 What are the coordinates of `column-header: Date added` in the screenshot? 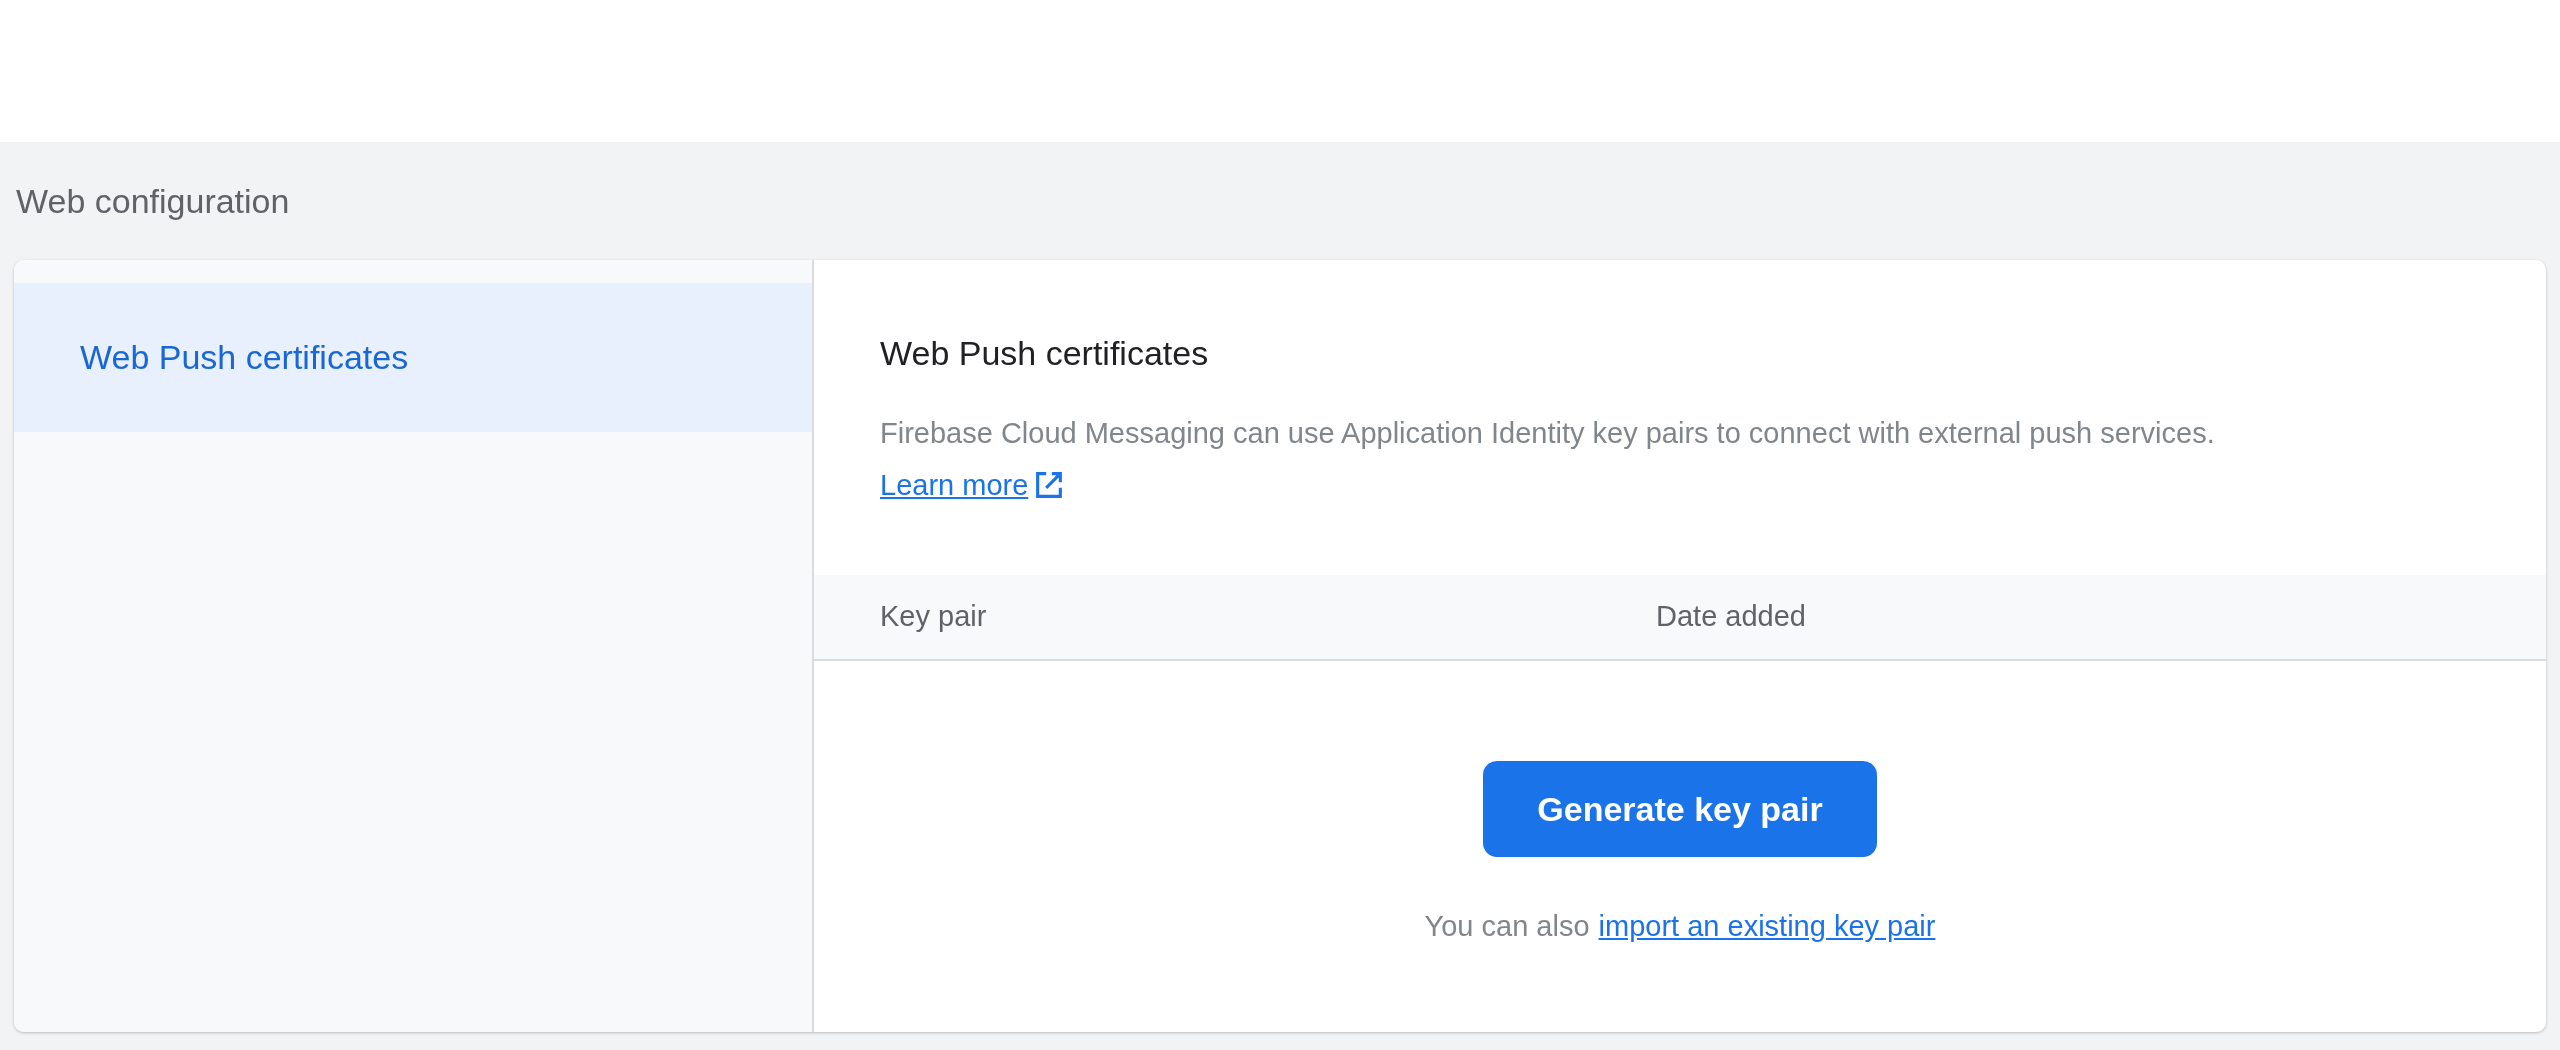 It's located at (1731, 617).